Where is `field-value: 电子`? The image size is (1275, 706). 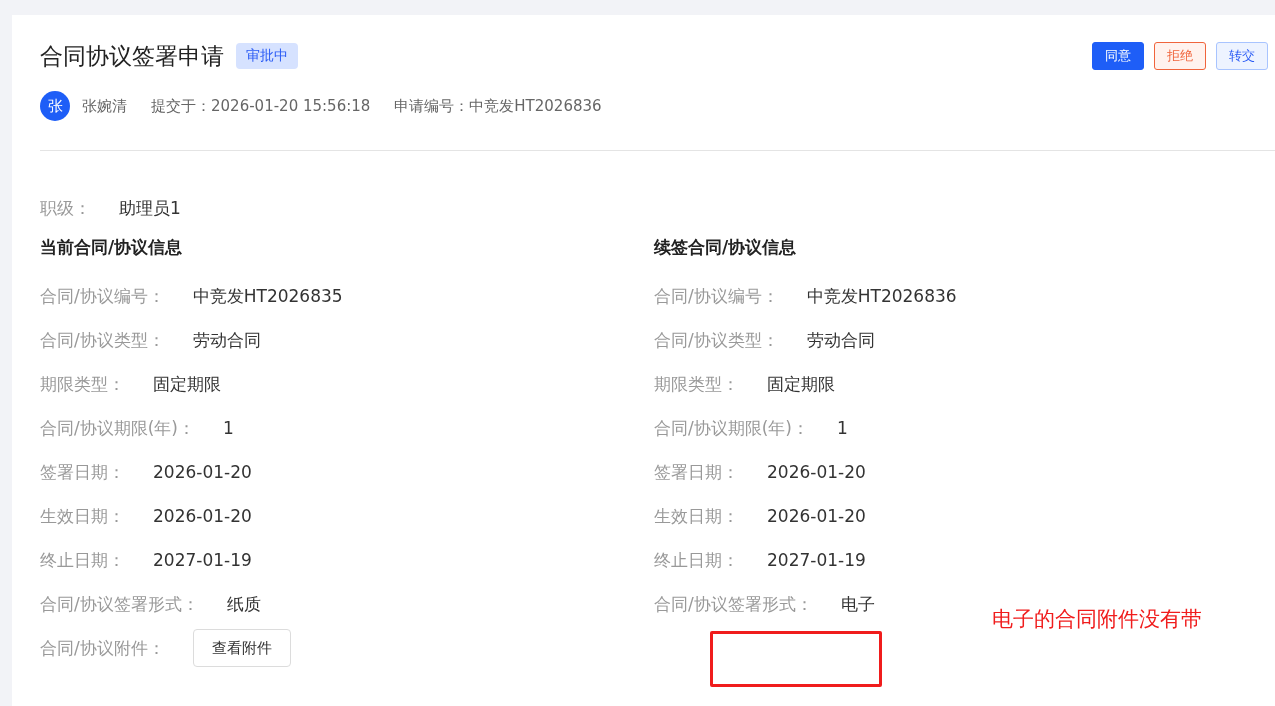
field-value: 电子 is located at coordinates (857, 604).